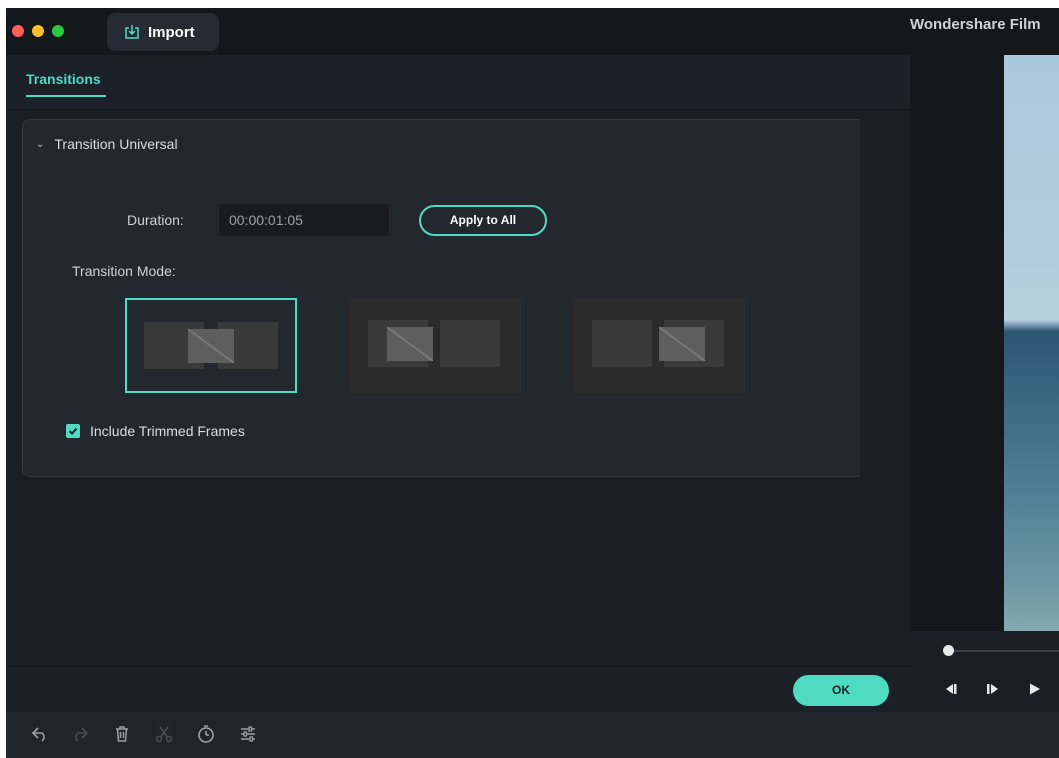 This screenshot has width=1059, height=758. Describe the element at coordinates (951, 689) in the screenshot. I see `prev-frame-icon` at that location.